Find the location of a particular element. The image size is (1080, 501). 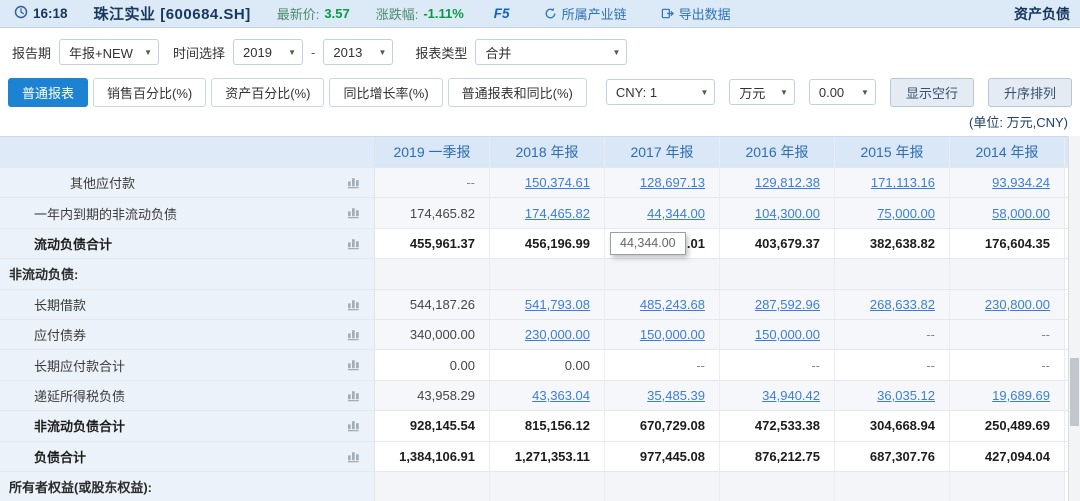

cell-text: 815,156.12 is located at coordinates (557, 426).